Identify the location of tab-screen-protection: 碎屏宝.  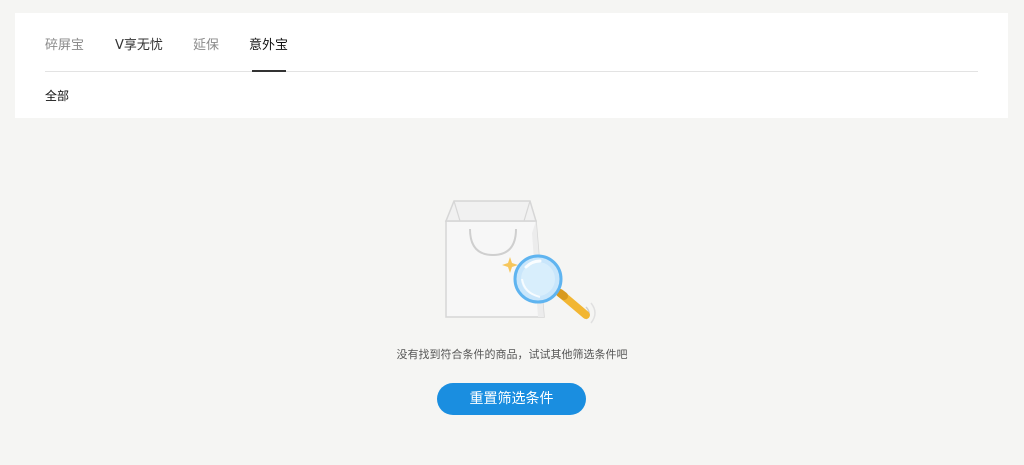
(64, 46).